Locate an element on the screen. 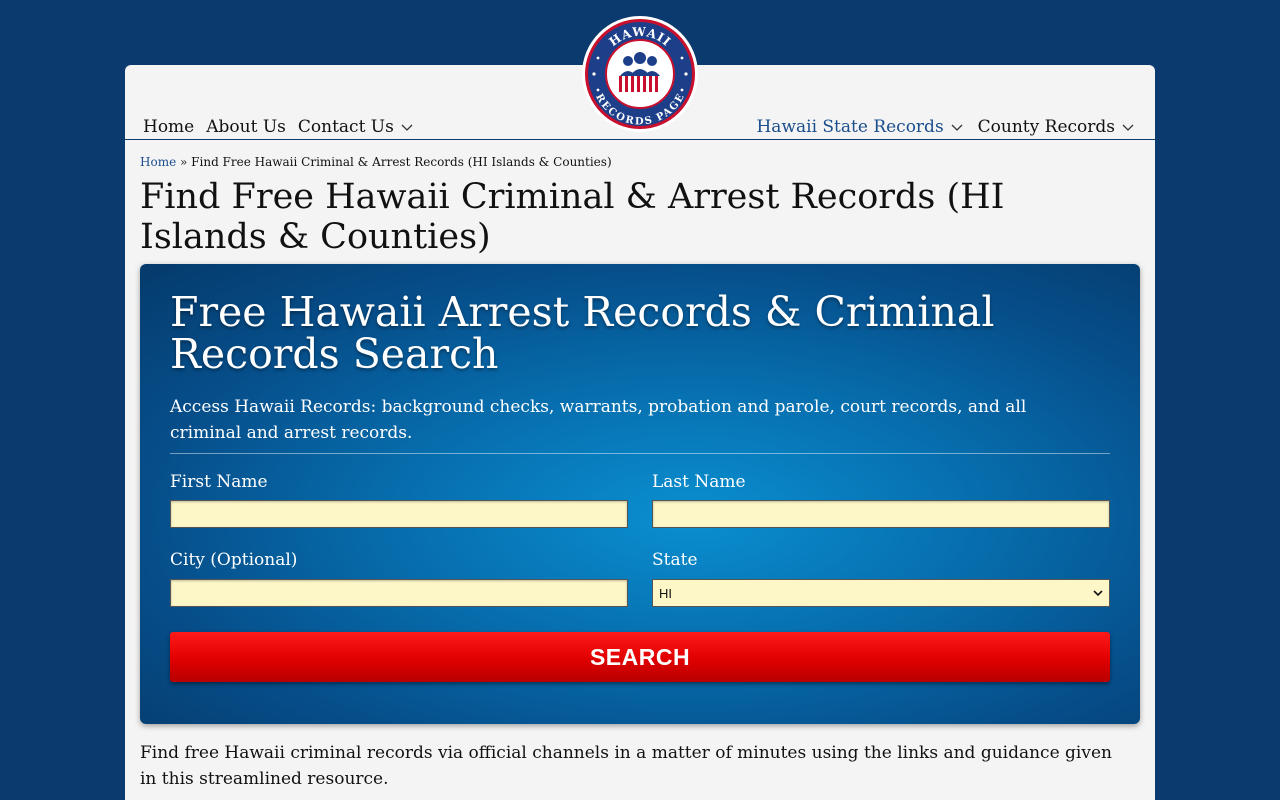 The height and width of the screenshot is (800, 1280). city-label: City (Optional) is located at coordinates (234, 560).